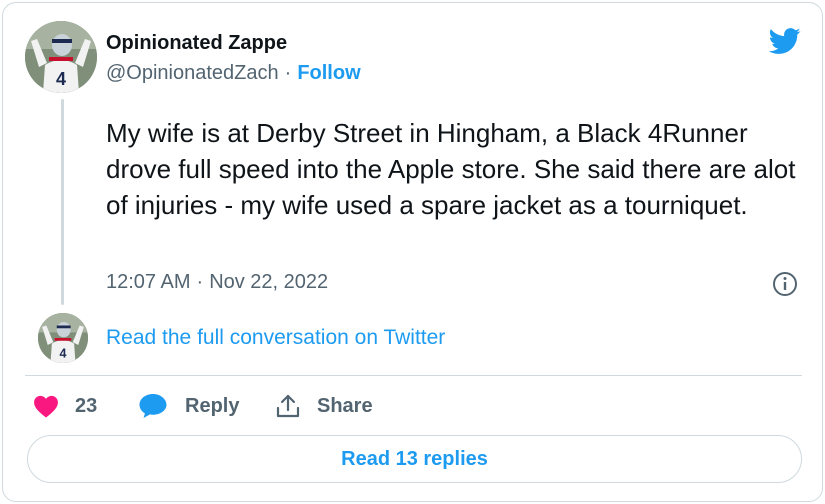  What do you see at coordinates (62, 202) in the screenshot?
I see `thread-connector-line` at bounding box center [62, 202].